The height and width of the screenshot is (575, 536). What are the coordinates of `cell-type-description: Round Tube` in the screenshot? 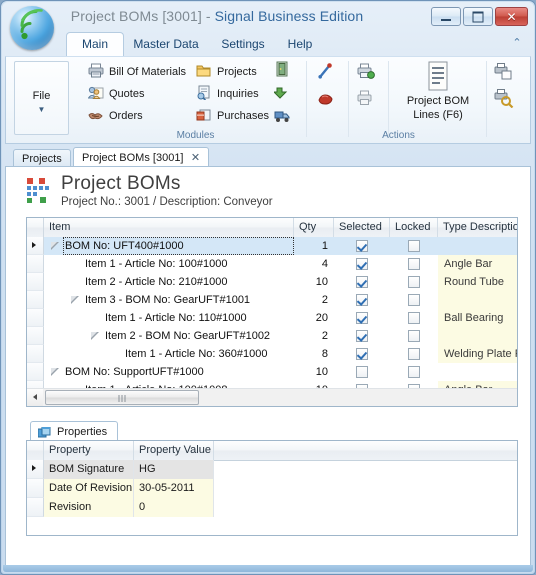 It's located at (477, 282).